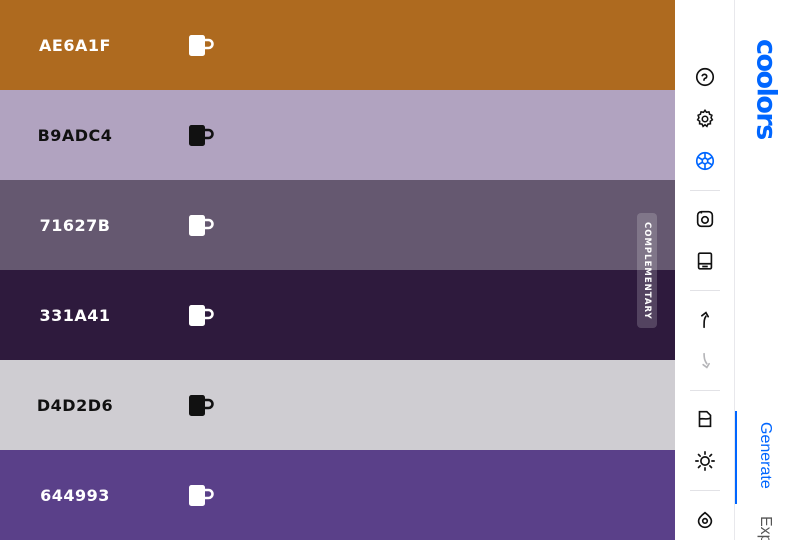 The image size is (795, 540). I want to click on color-swatch: AE6A1F, so click(337, 45).